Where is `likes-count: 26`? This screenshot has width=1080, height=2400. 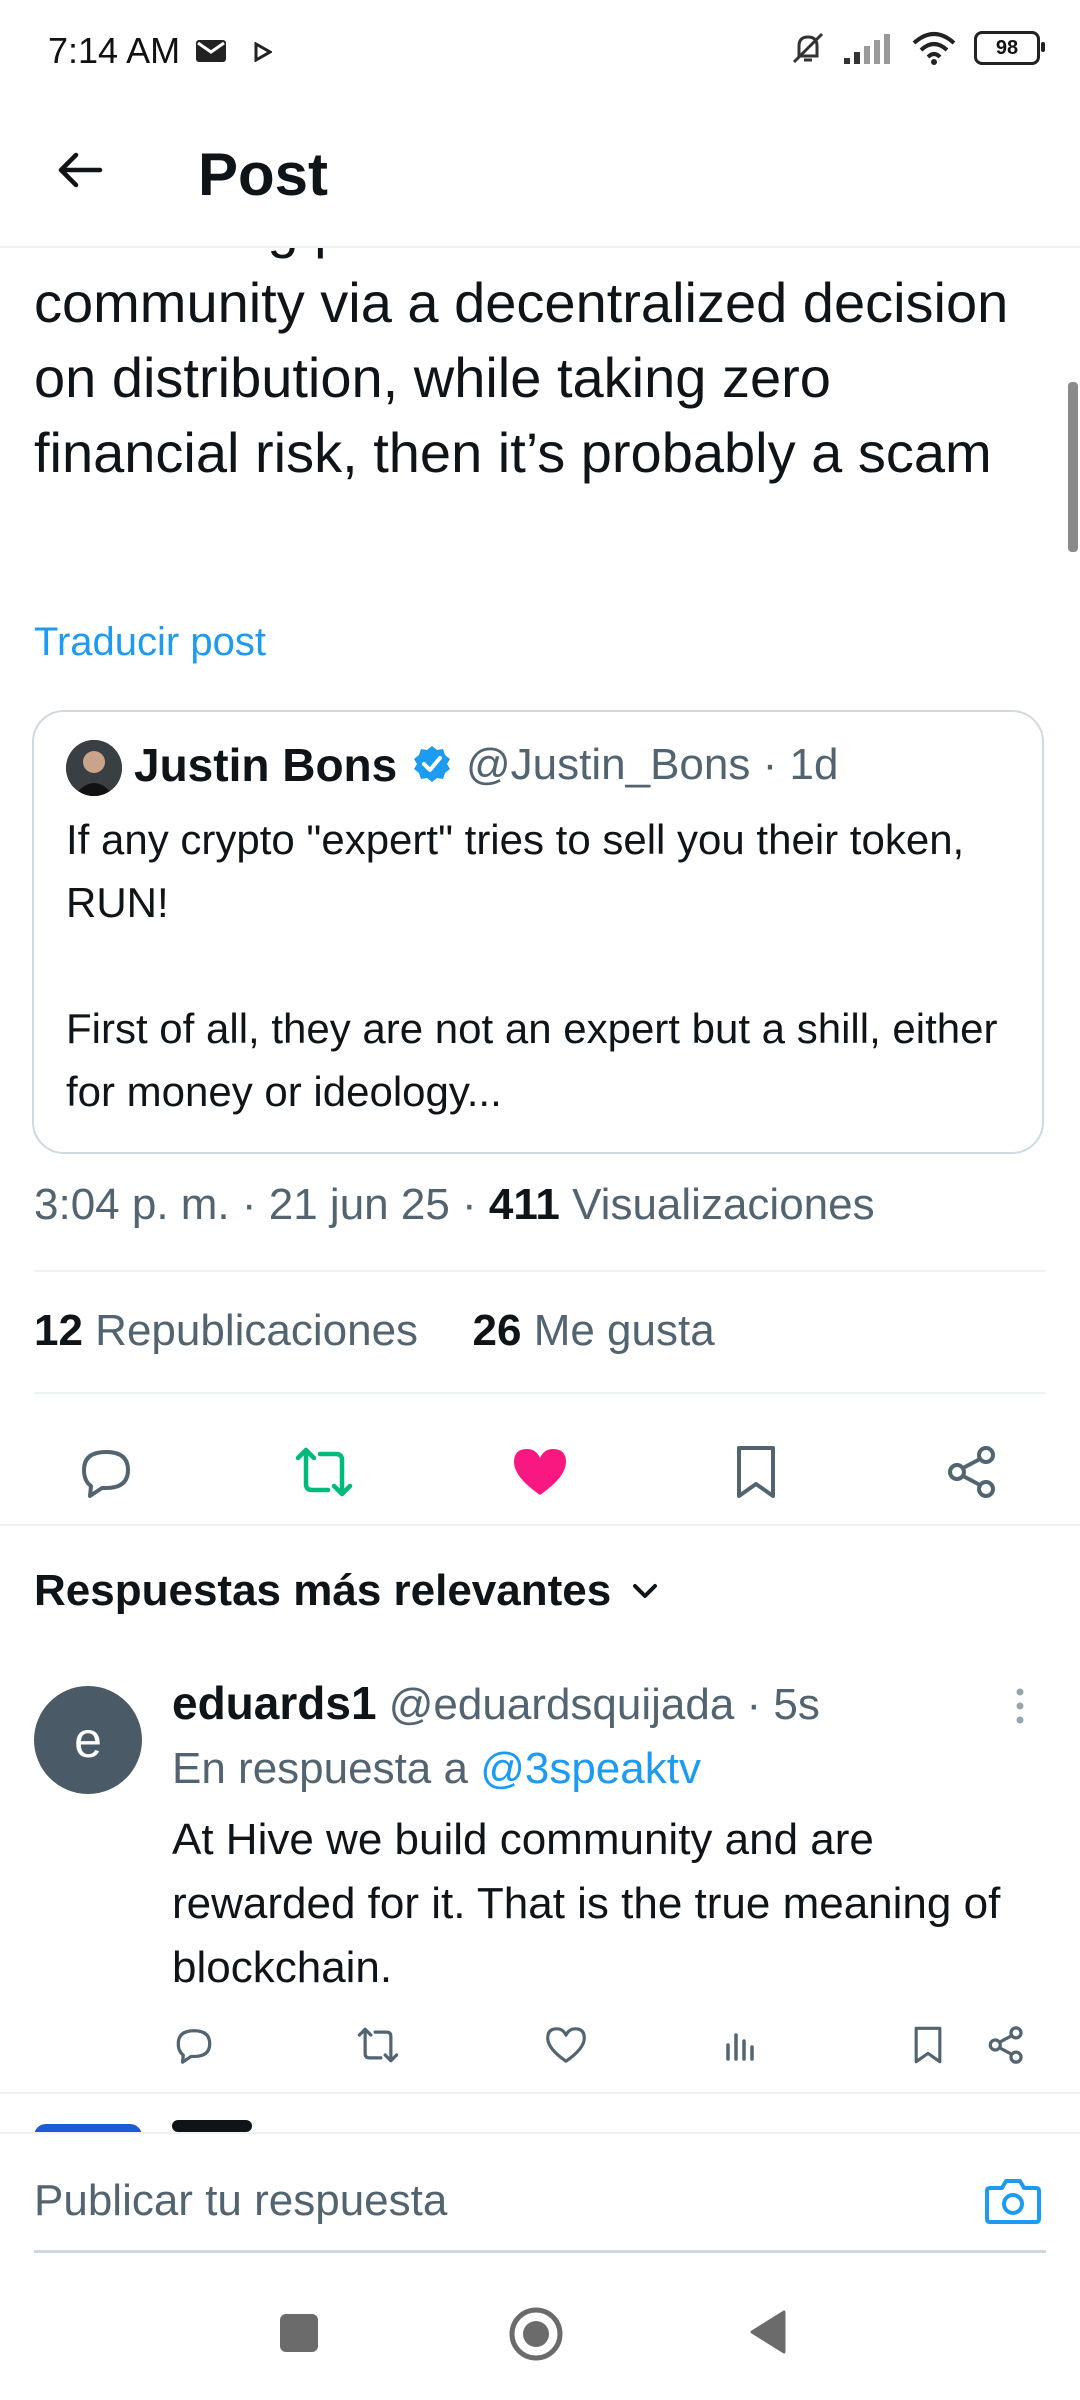 likes-count: 26 is located at coordinates (497, 1330).